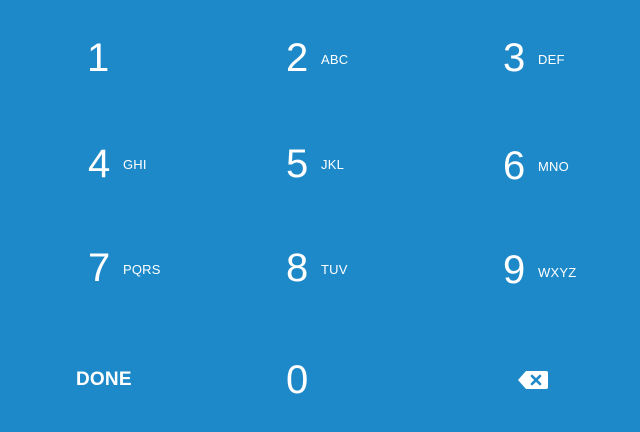 This screenshot has width=640, height=432. I want to click on key-4-letters: GHI, so click(135, 164).